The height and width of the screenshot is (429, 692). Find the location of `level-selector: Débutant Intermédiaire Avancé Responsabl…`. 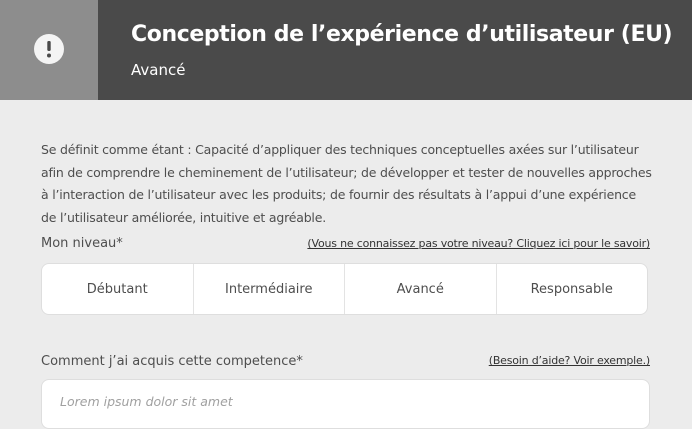

level-selector: Débutant Intermédiaire Avancé Responsabl… is located at coordinates (344, 289).